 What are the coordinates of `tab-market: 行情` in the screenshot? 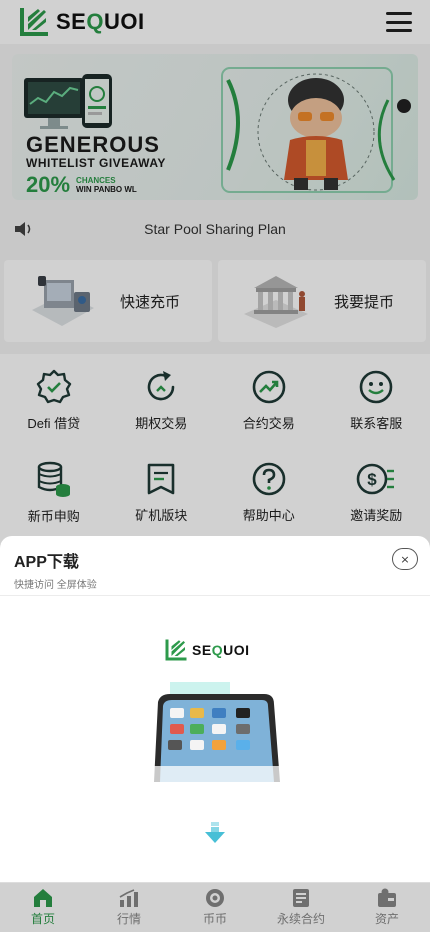 It's located at (129, 907).